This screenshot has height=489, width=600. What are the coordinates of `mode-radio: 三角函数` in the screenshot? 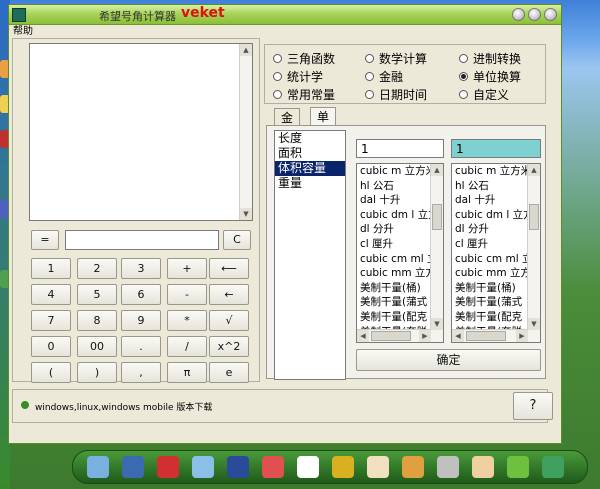 It's located at (304, 59).